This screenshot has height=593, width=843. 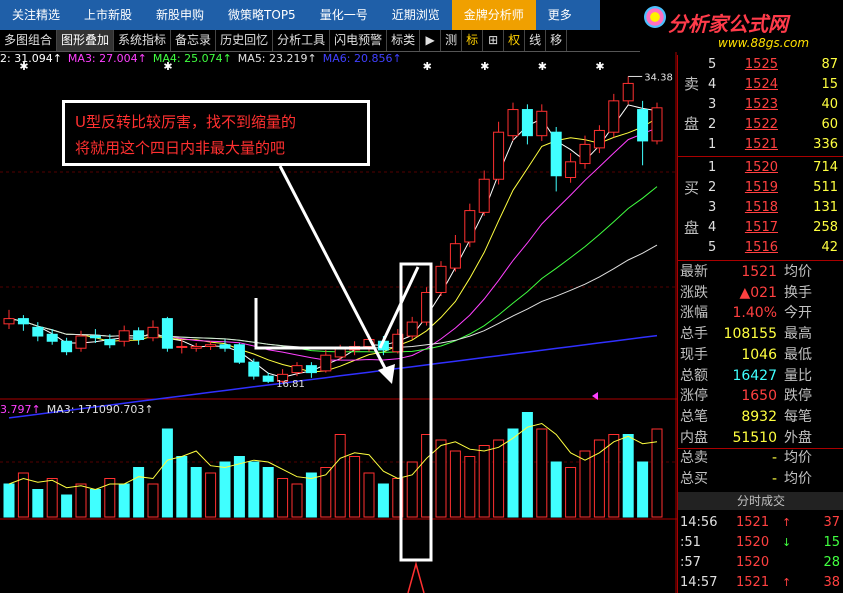 I want to click on quote-row: 总买 - 均价, so click(x=760, y=479).